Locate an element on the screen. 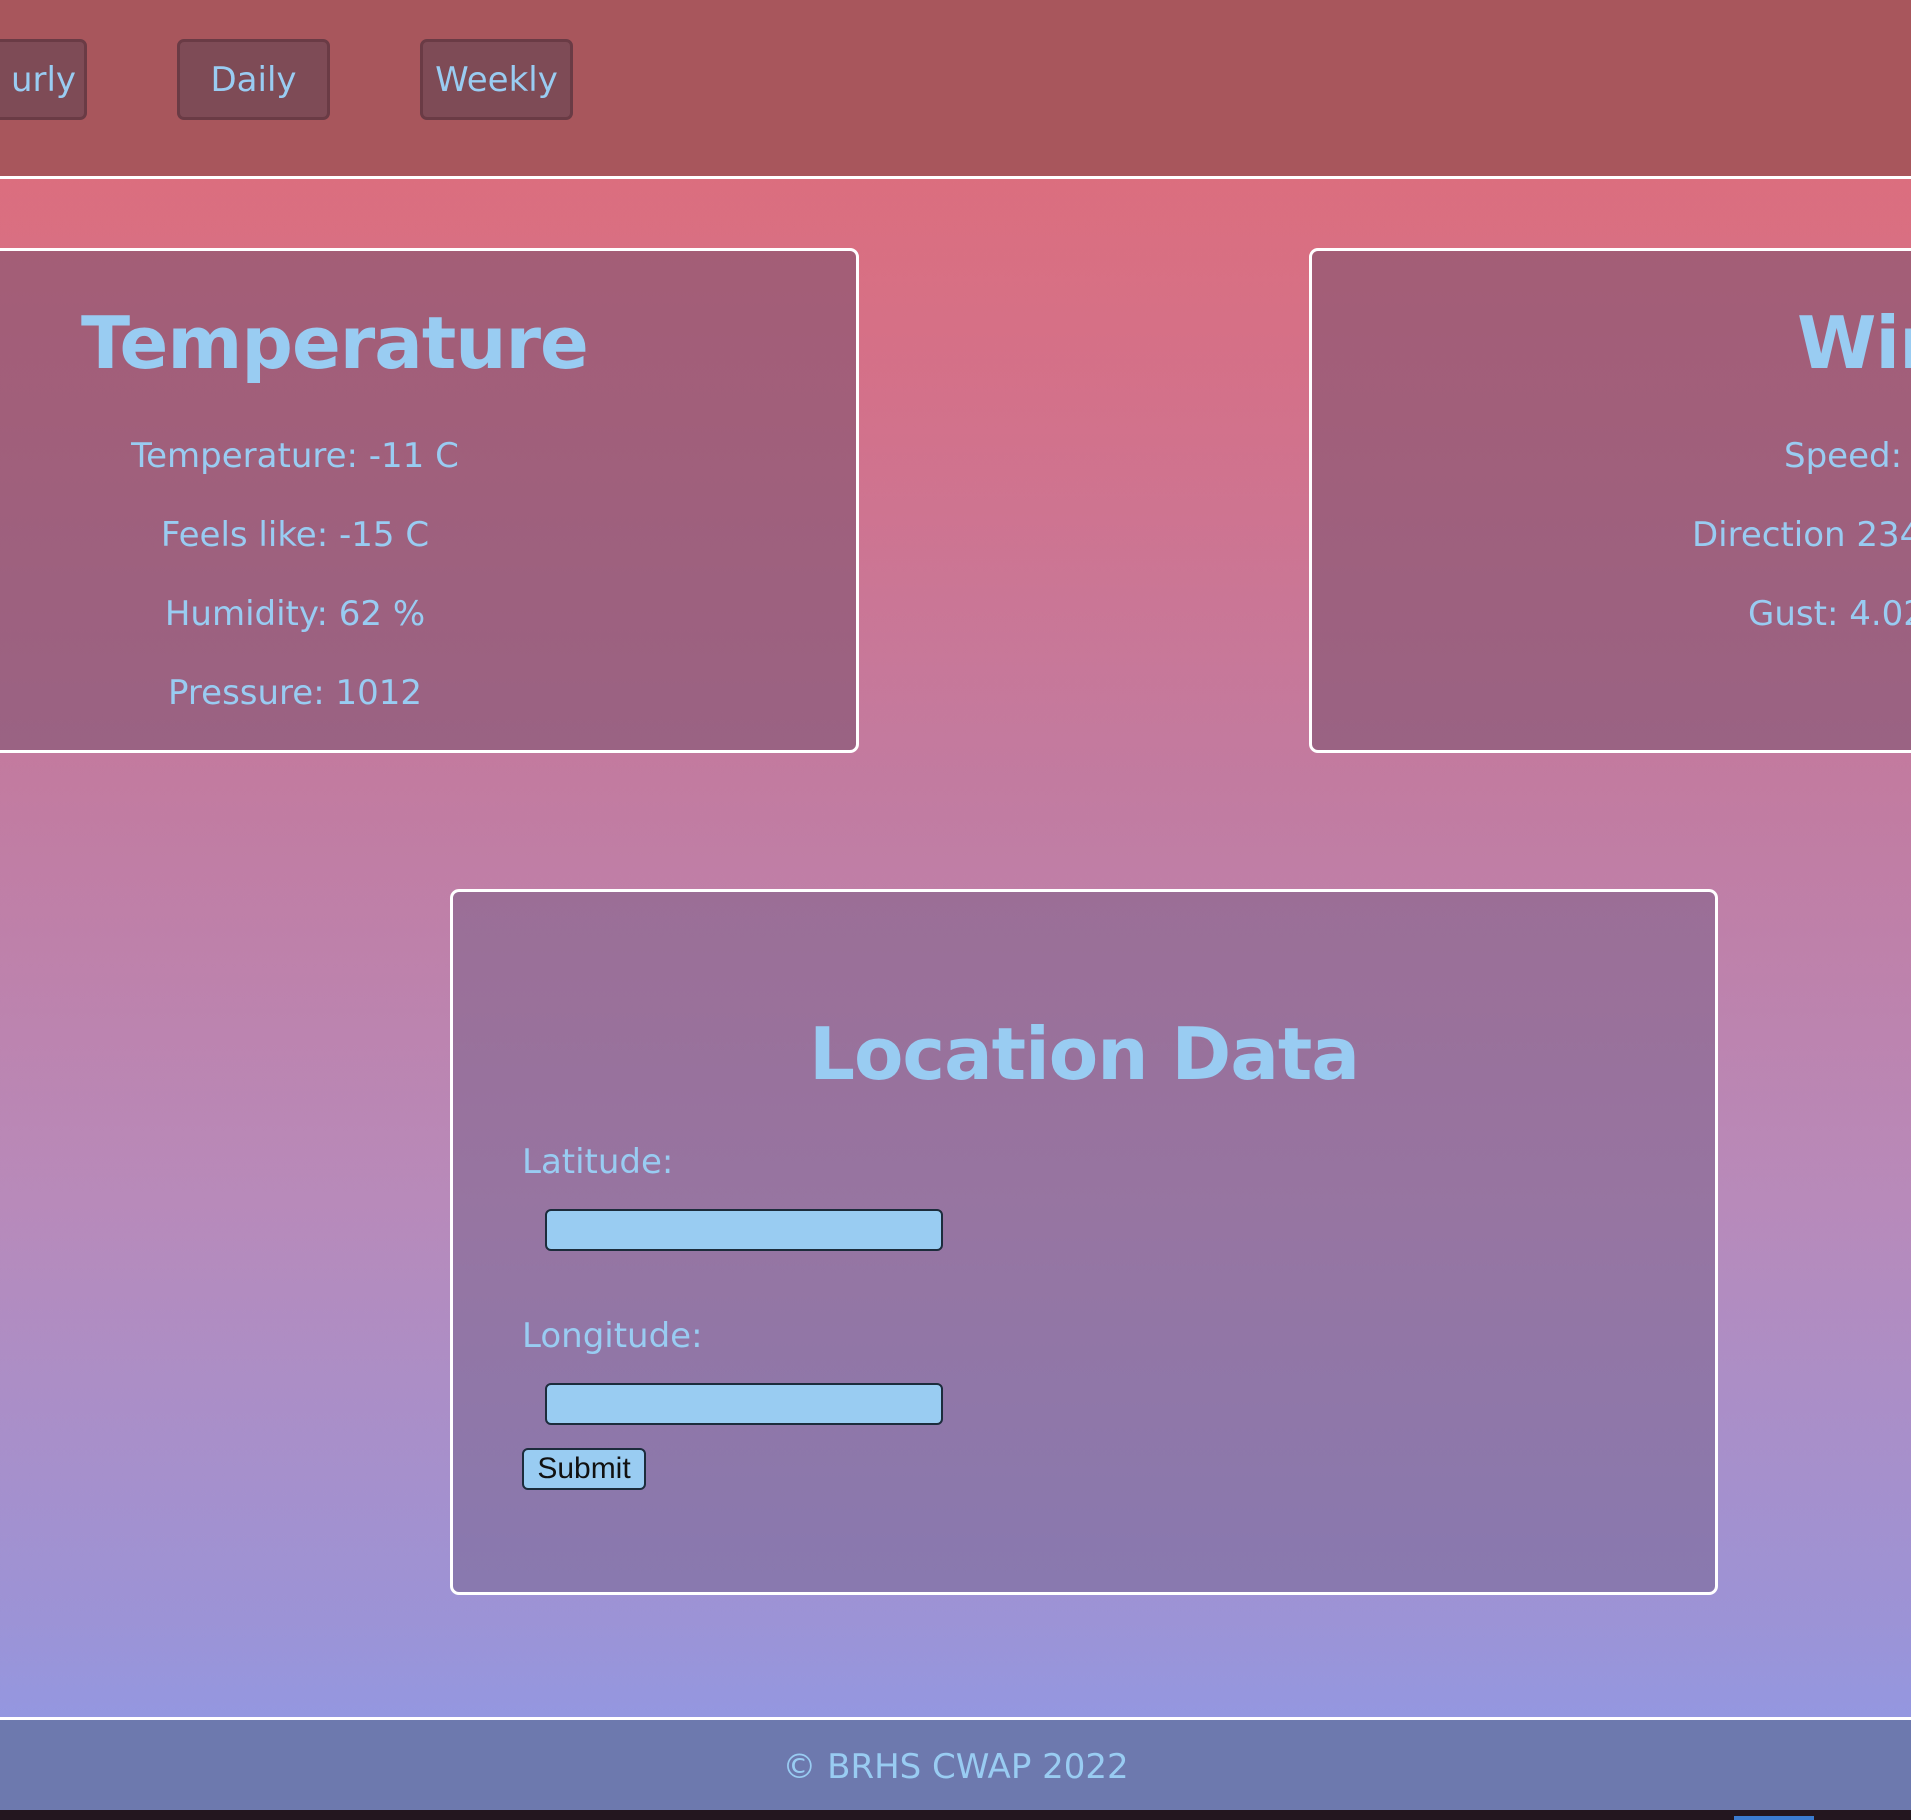 The width and height of the screenshot is (1911, 1820). weekly-button: Weekly is located at coordinates (496, 79).